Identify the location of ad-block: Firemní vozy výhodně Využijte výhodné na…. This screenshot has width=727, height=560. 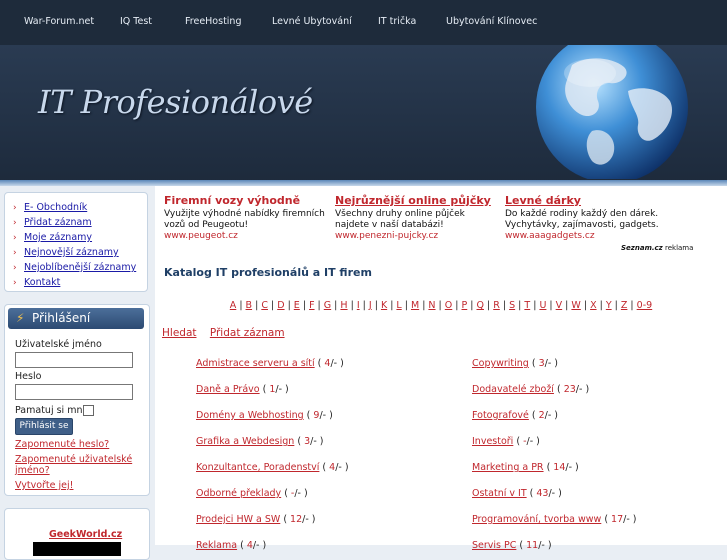
(246, 218).